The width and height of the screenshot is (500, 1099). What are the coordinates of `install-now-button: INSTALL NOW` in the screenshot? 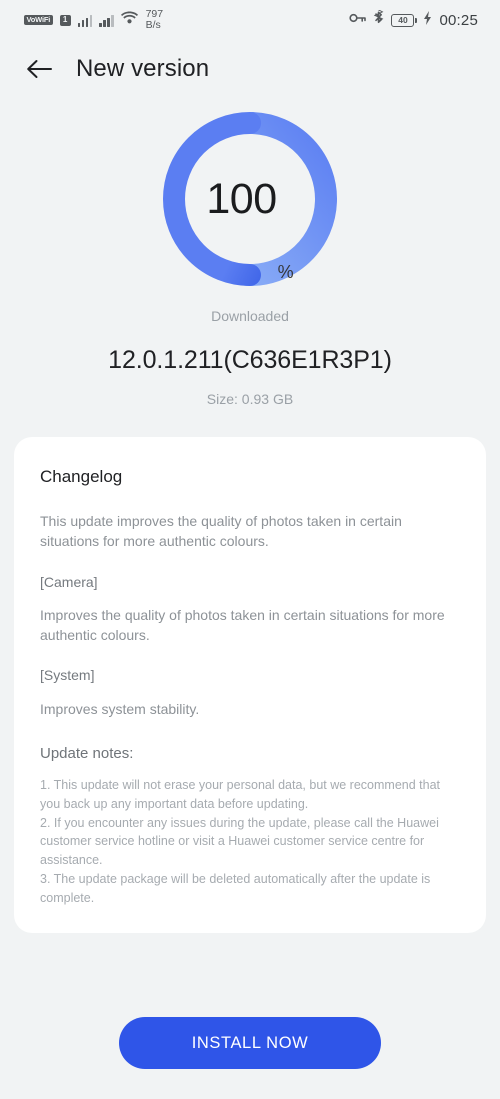 It's located at (250, 1043).